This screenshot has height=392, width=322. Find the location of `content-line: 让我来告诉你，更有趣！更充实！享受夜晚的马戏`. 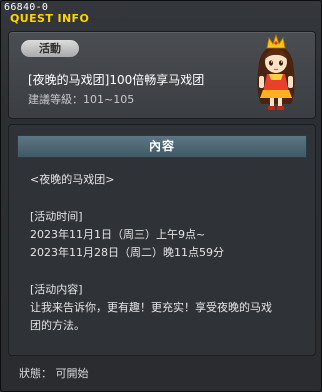

content-line: 让我来告诉你，更有趣！更充实！享受夜晚的马戏 is located at coordinates (151, 307).